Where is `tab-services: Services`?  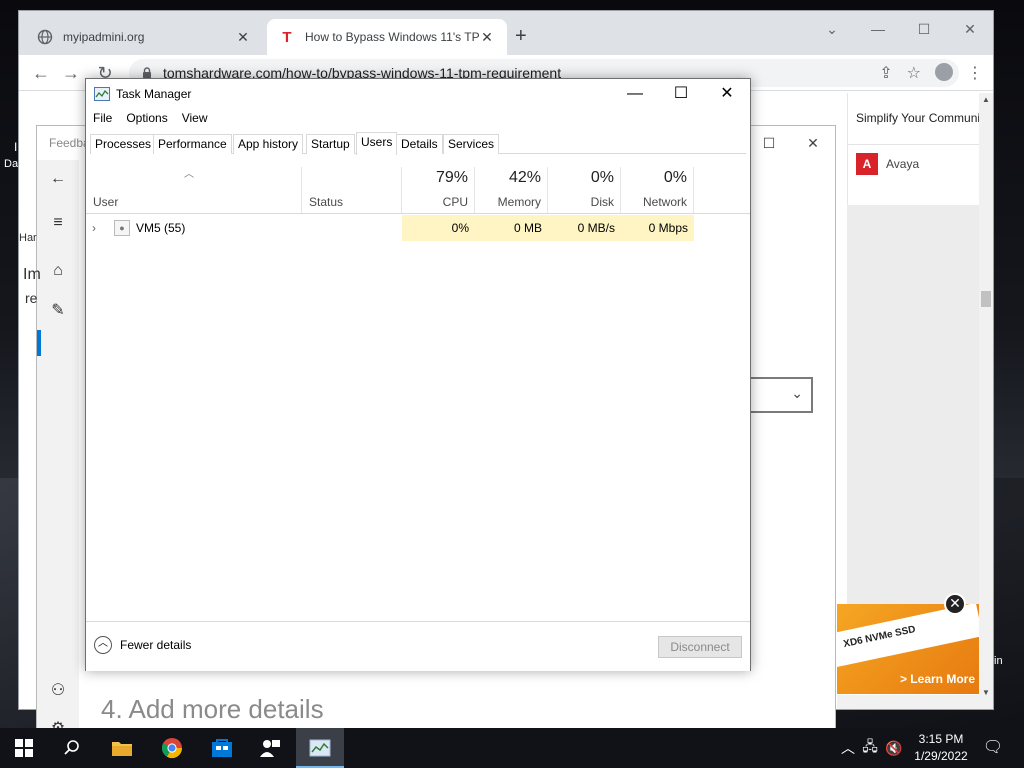 tab-services: Services is located at coordinates (471, 144).